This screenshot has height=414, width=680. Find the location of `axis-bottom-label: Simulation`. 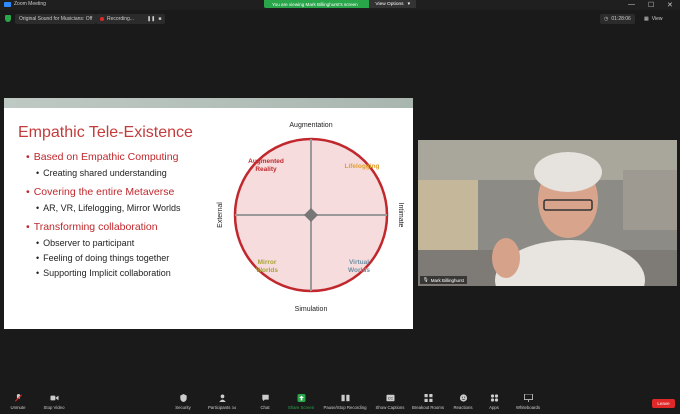

axis-bottom-label: Simulation is located at coordinates (311, 309).